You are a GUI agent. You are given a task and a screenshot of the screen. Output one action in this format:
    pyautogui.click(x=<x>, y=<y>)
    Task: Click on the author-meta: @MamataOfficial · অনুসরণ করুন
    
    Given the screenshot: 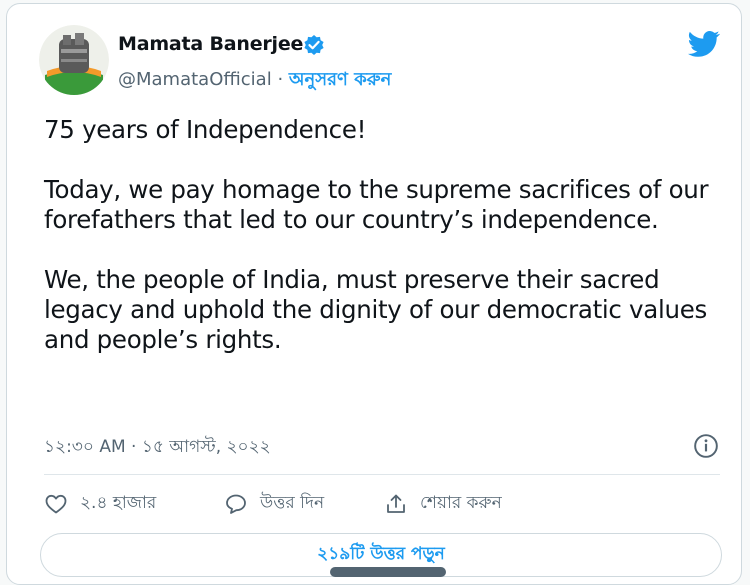 What is the action you would take?
    pyautogui.click(x=254, y=80)
    